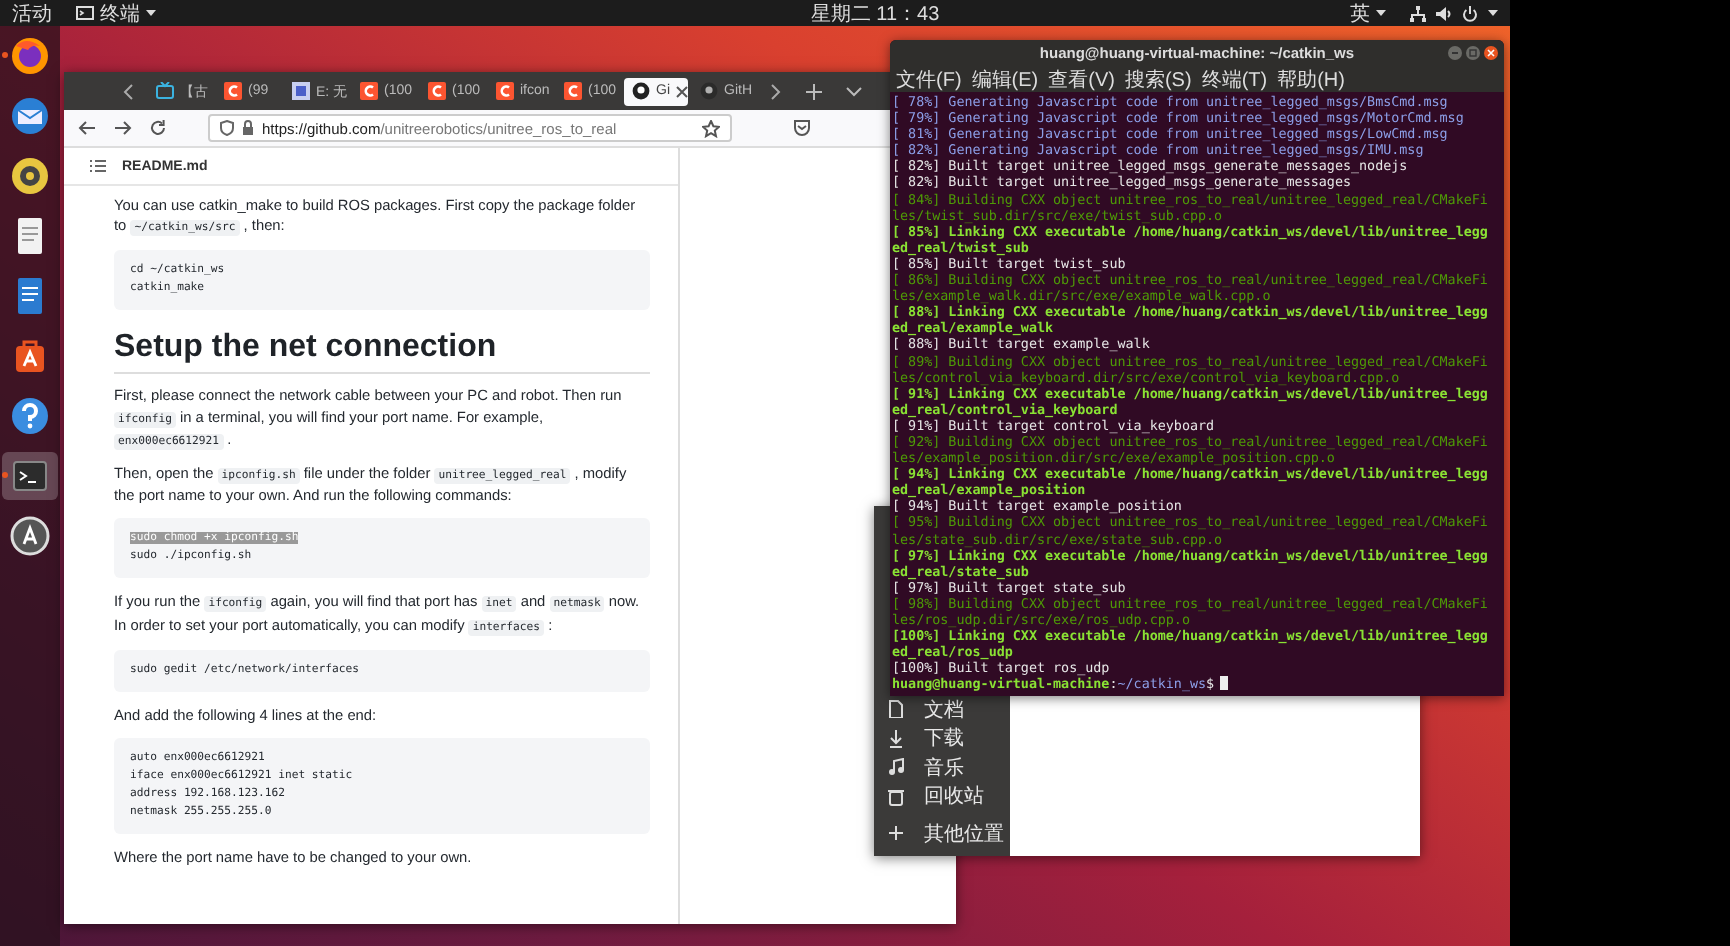  What do you see at coordinates (116, 13) in the screenshot?
I see `app-menu: 终端` at bounding box center [116, 13].